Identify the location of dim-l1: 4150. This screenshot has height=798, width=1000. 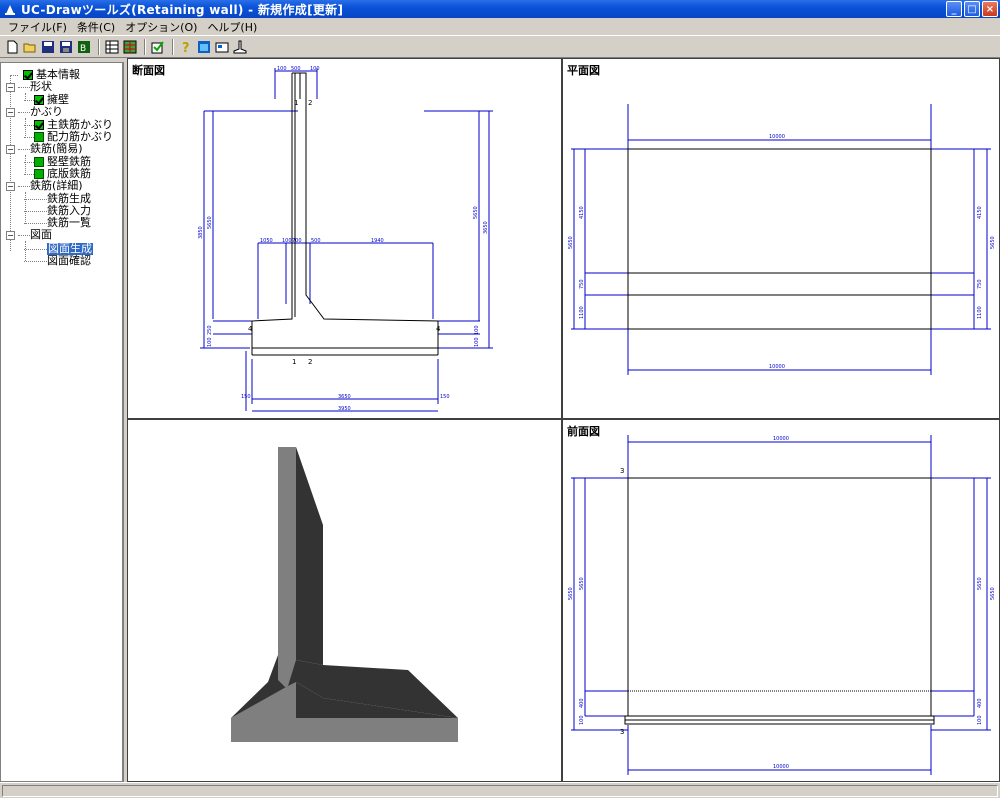
(582, 212).